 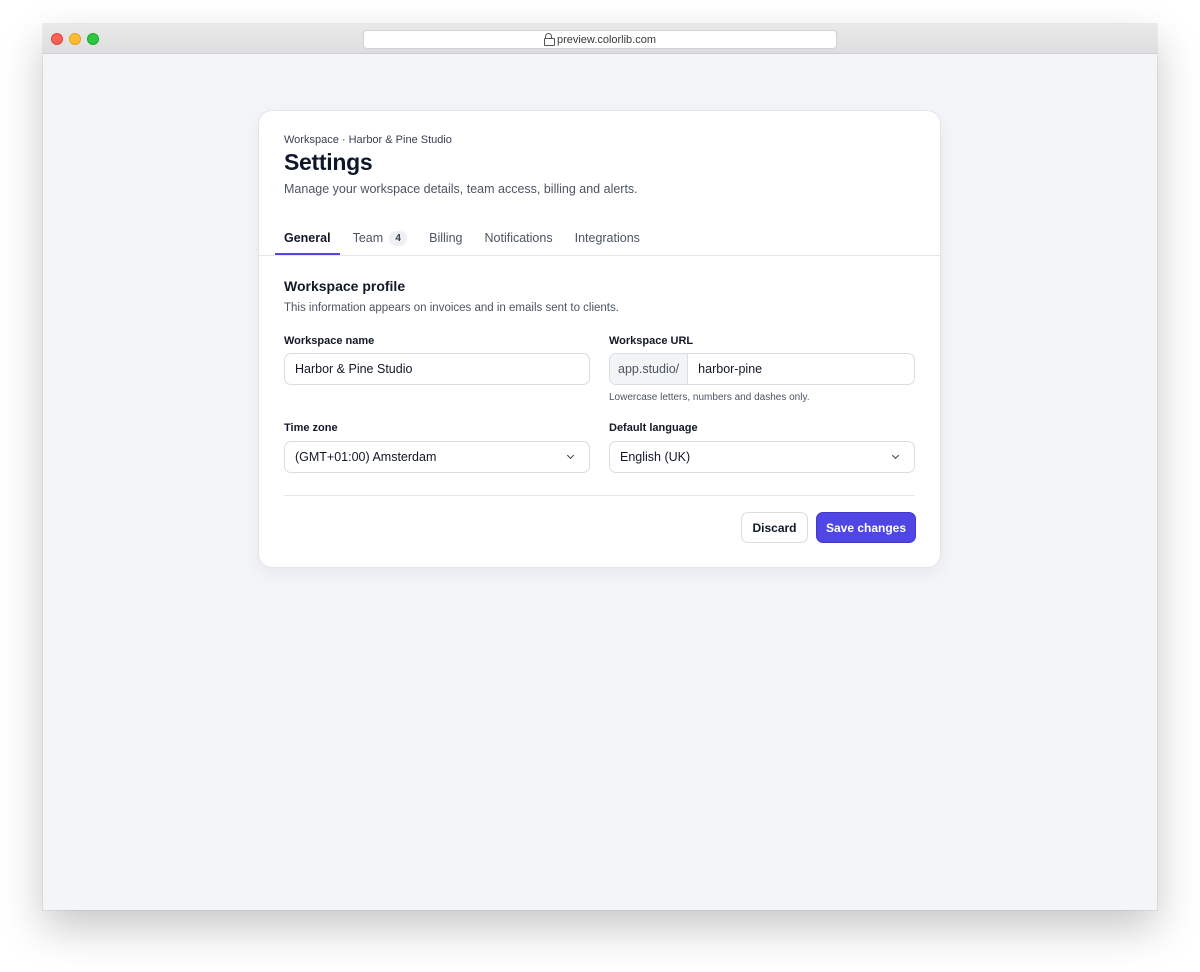 I want to click on workspace-url-input, so click(x=801, y=369).